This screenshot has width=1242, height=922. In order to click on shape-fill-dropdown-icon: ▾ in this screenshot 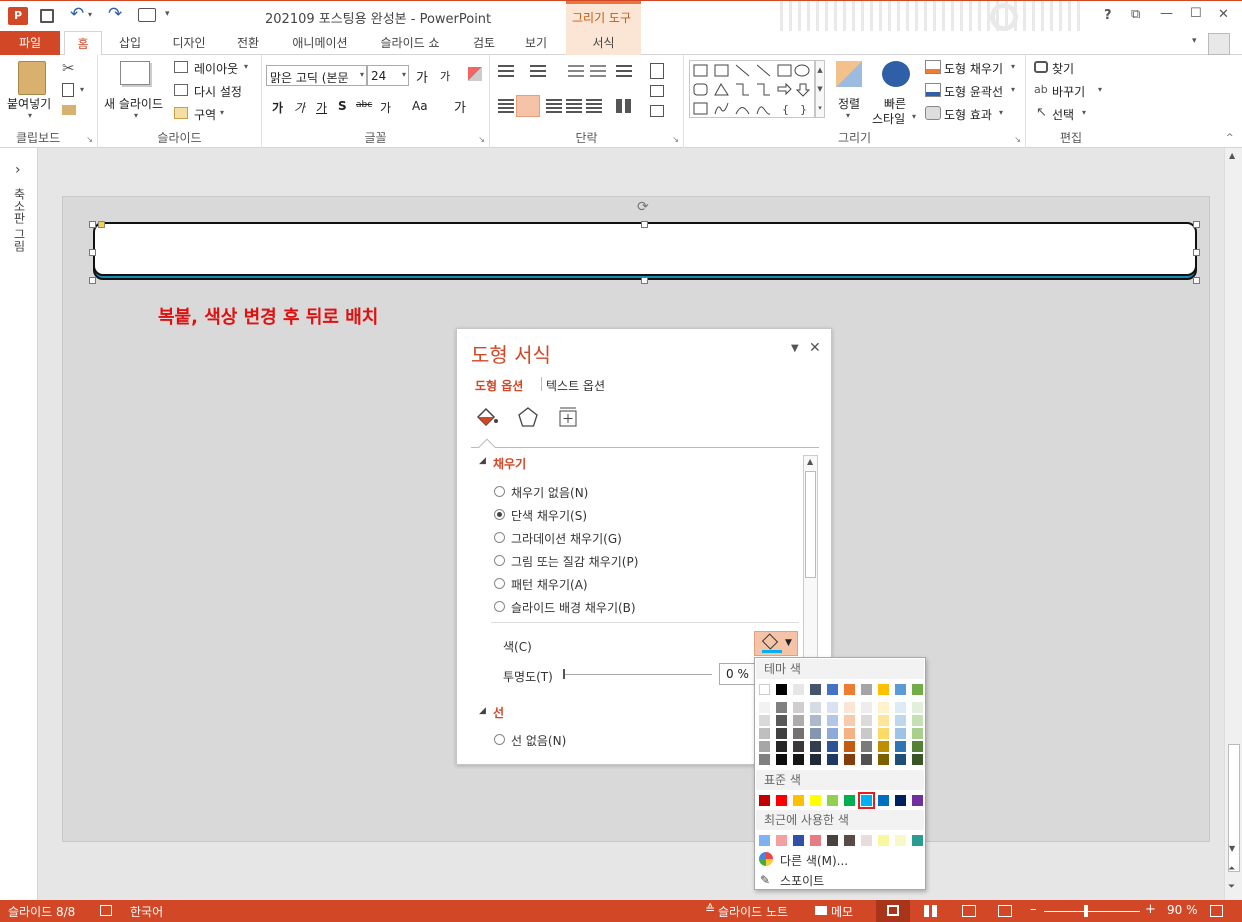, I will do `click(1013, 66)`.